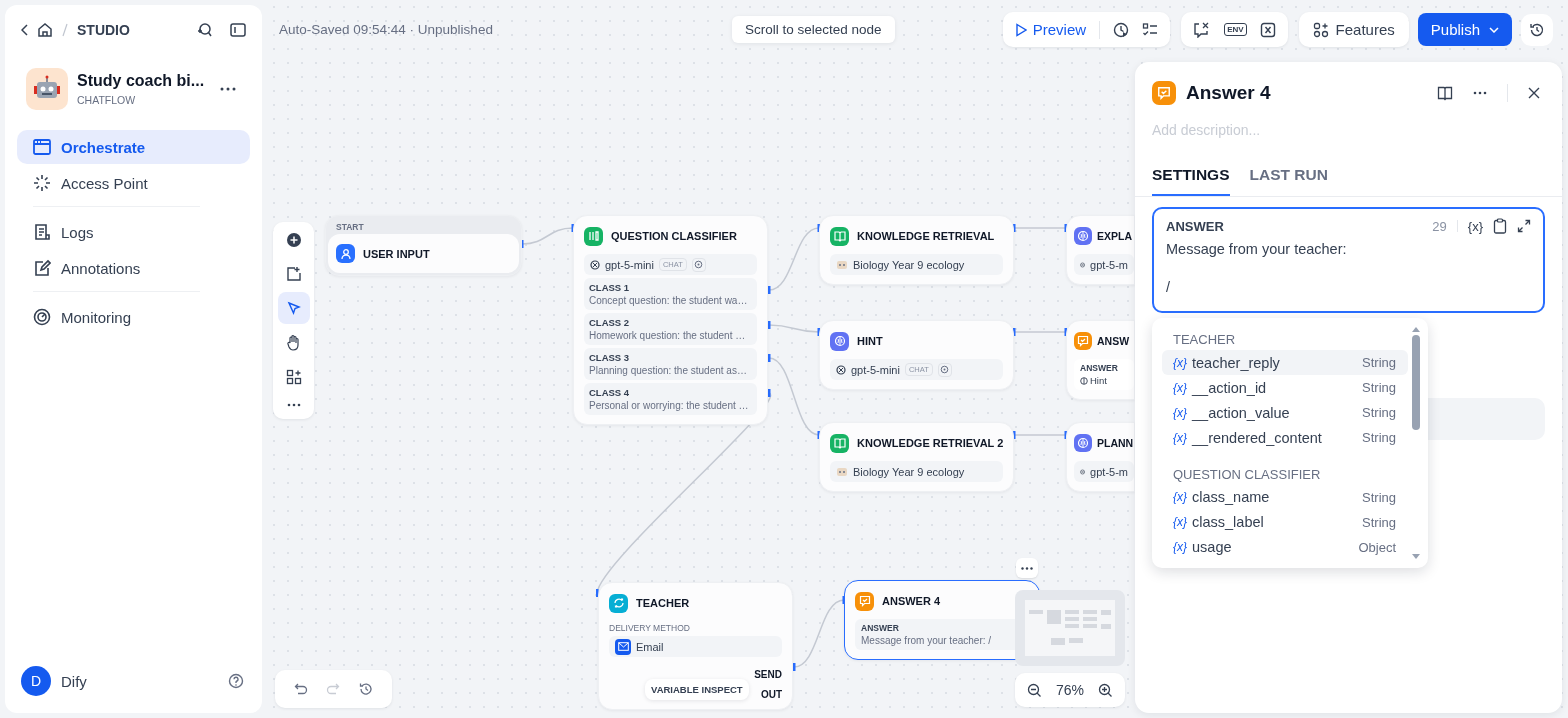 The width and height of the screenshot is (1568, 718). I want to click on nav-item: Access Point, so click(133, 183).